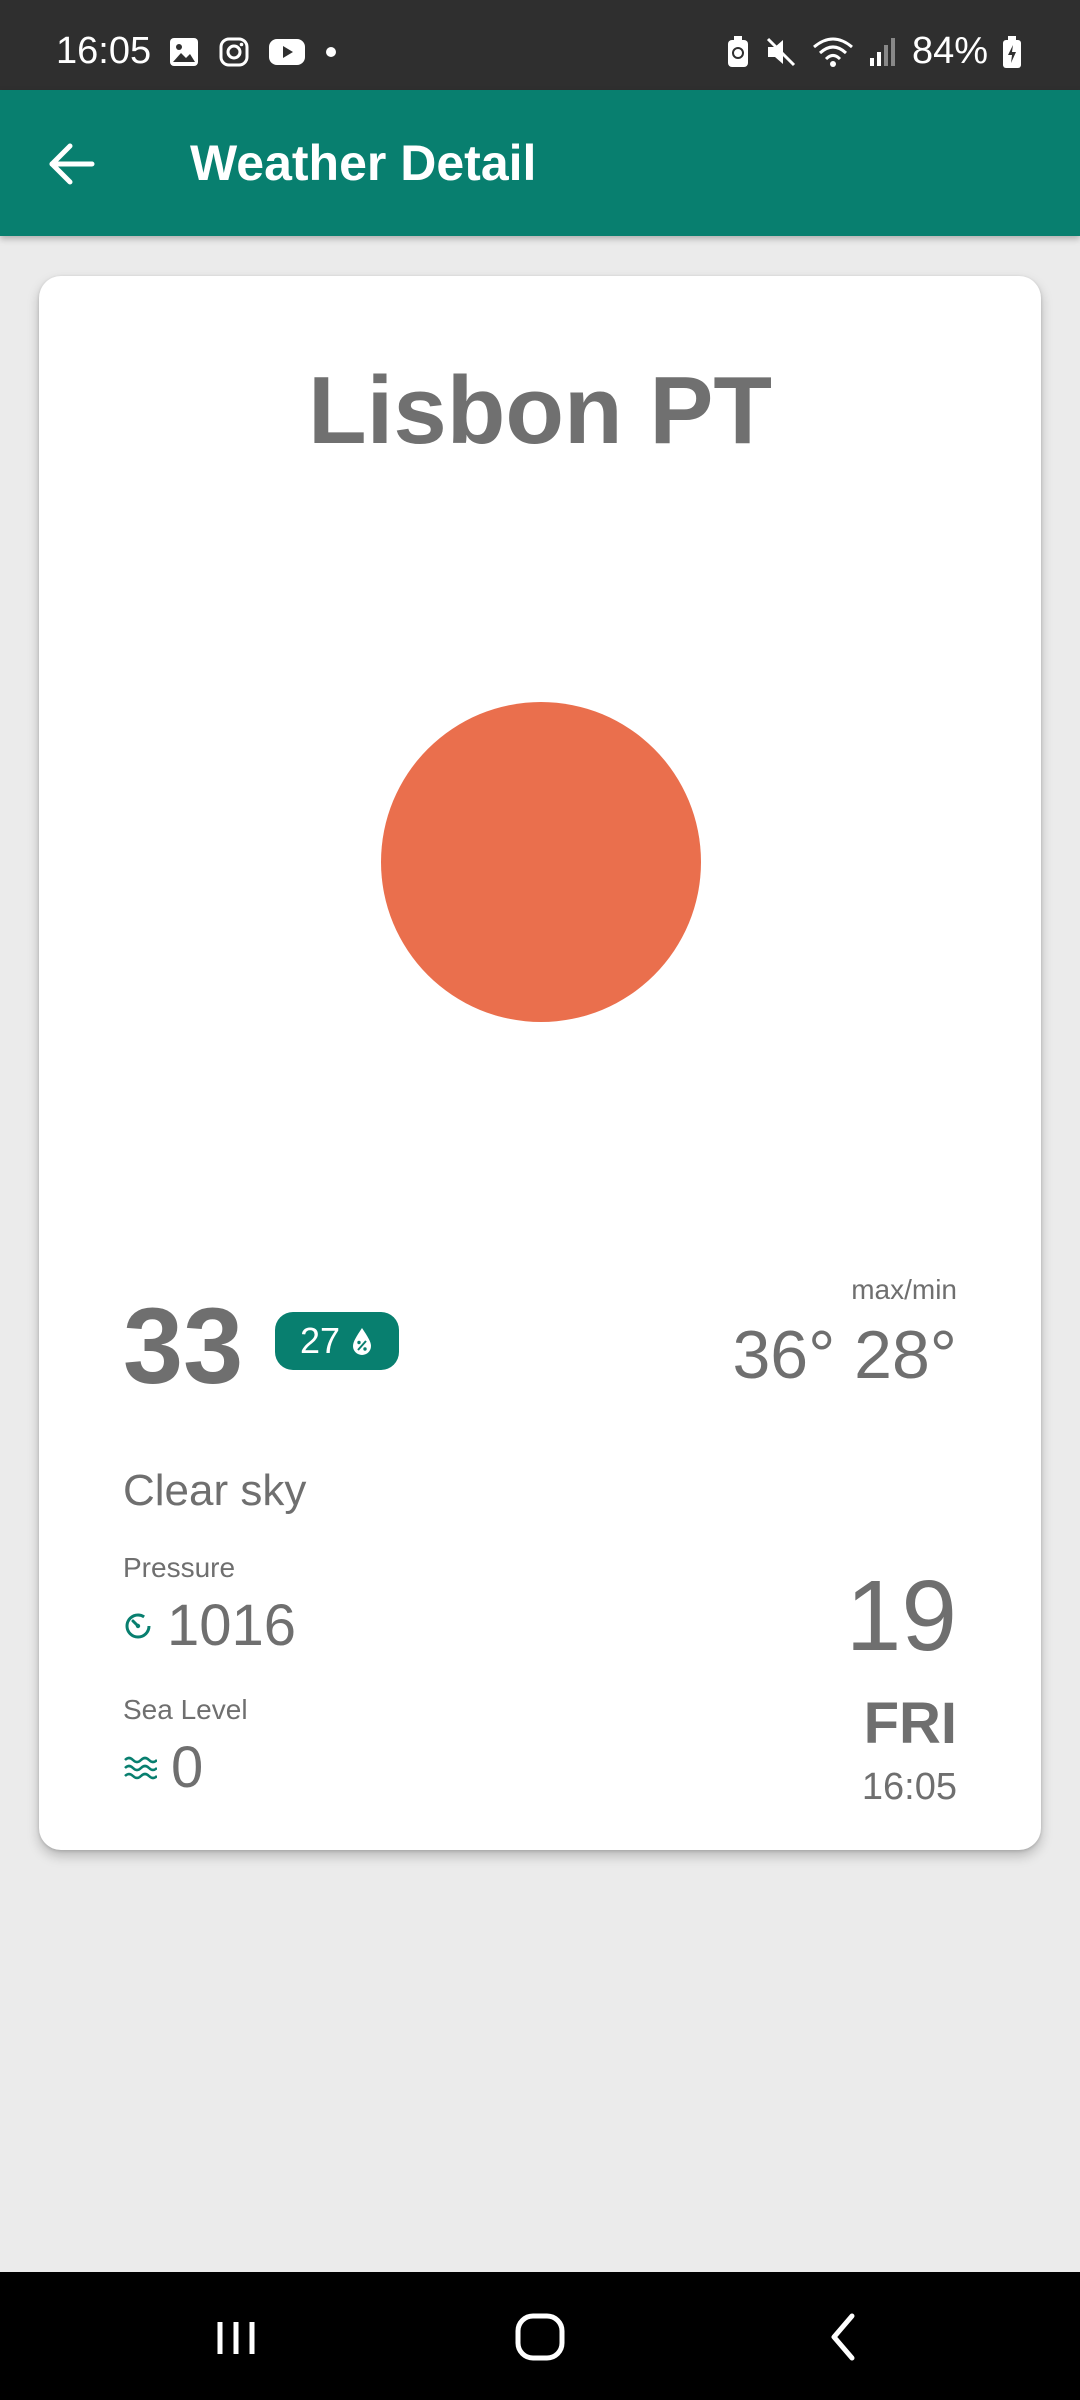 The width and height of the screenshot is (1080, 2400). I want to click on battery-saver-icon, so click(737, 51).